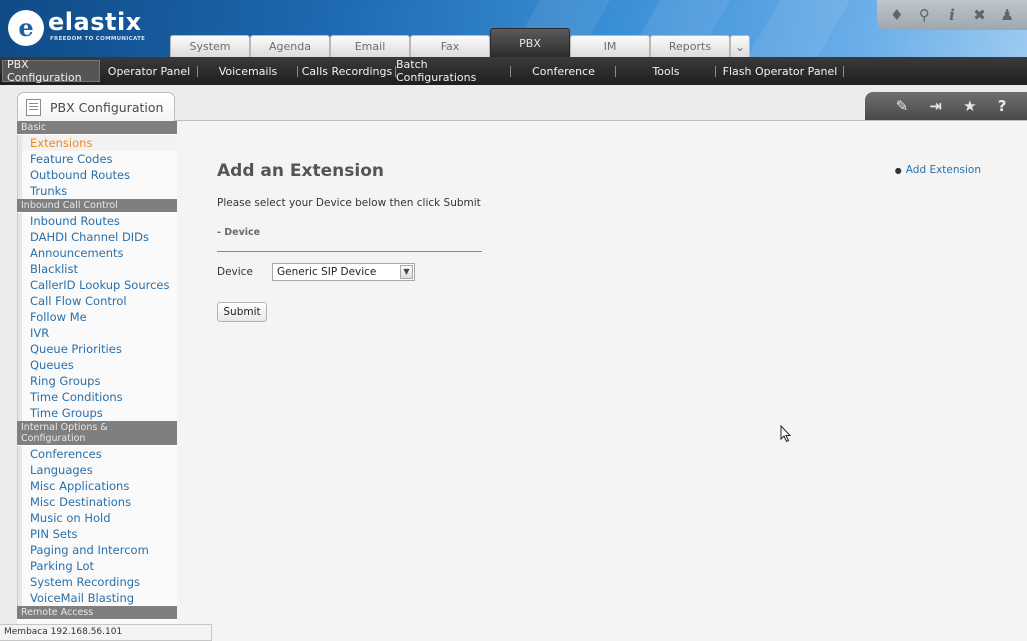  What do you see at coordinates (666, 71) in the screenshot?
I see `subnav-tools: Tools` at bounding box center [666, 71].